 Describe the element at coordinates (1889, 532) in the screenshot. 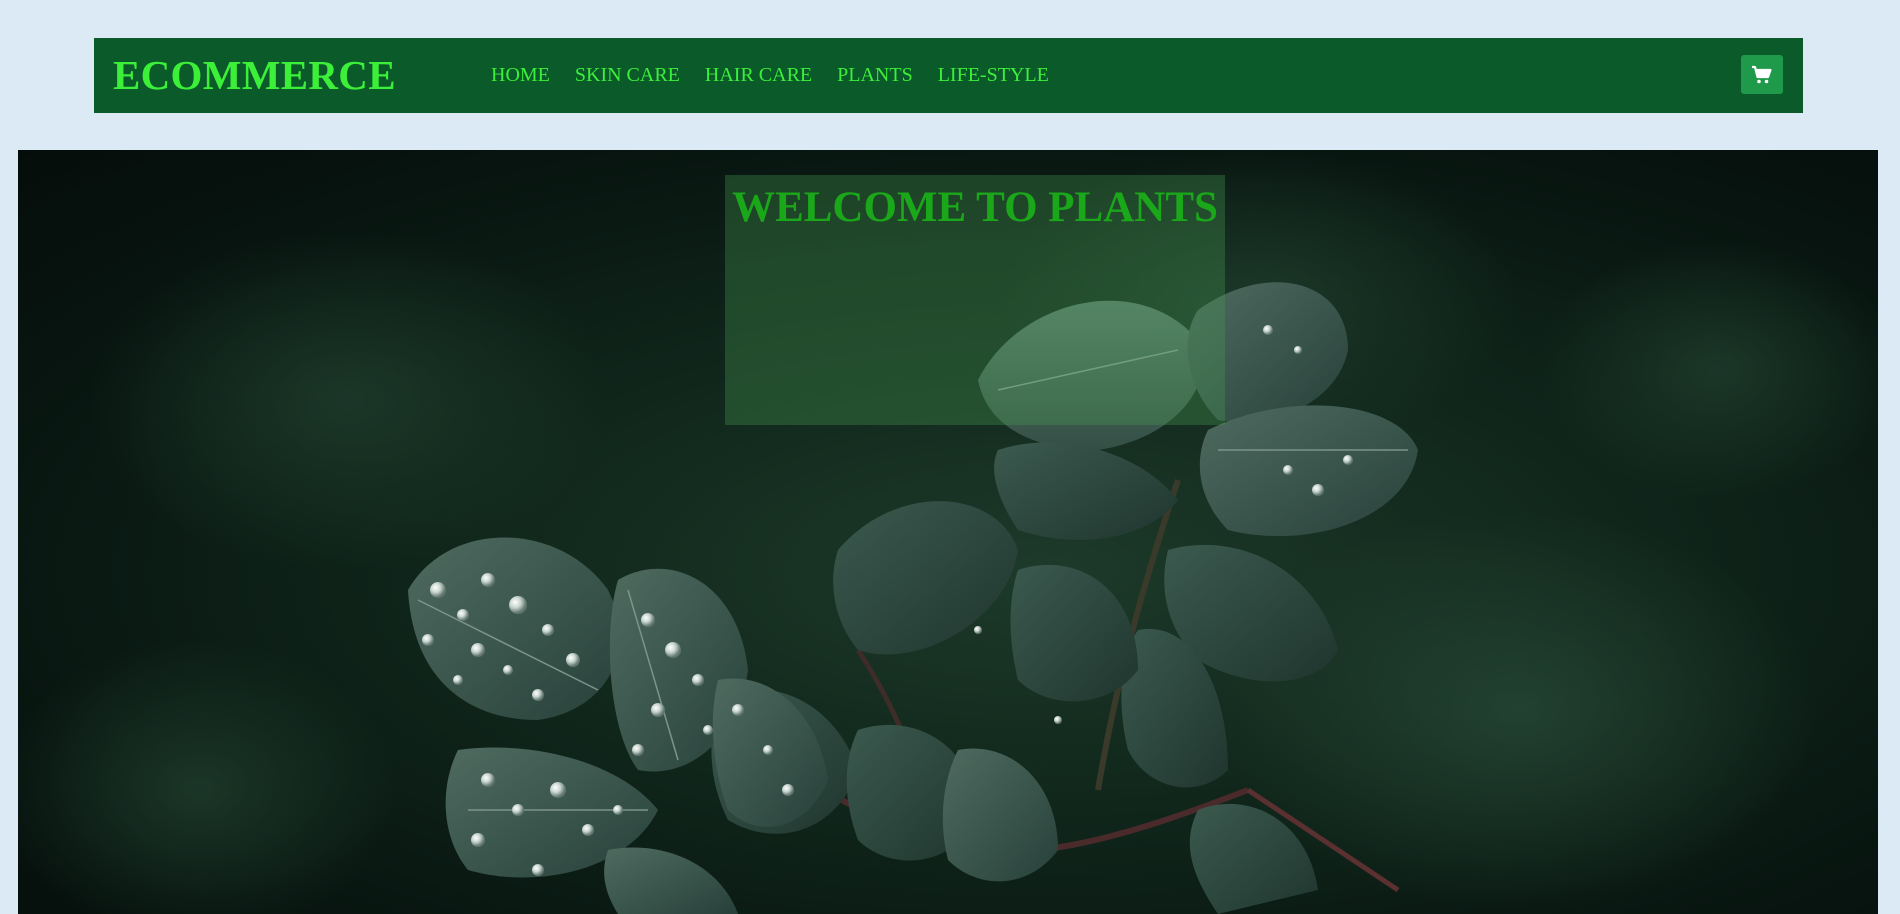

I see `page-margin` at that location.